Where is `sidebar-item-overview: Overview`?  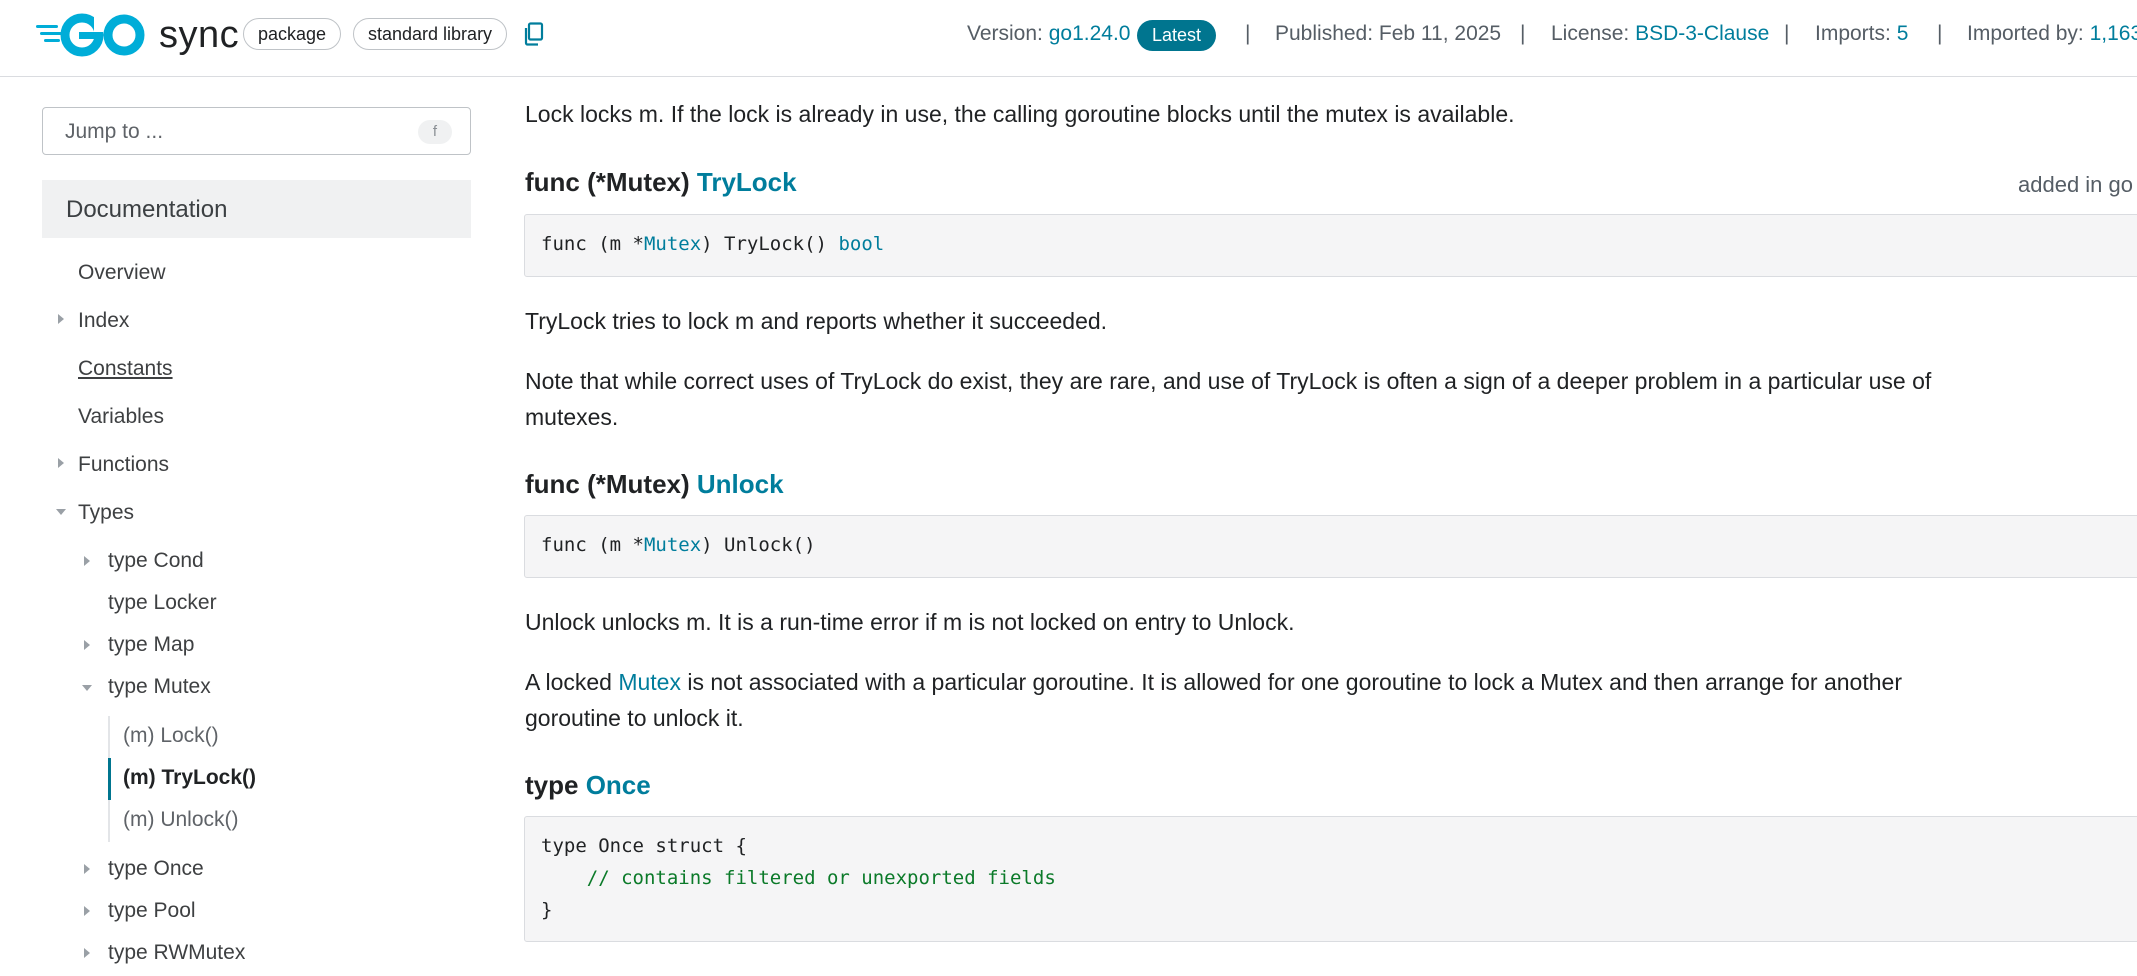 sidebar-item-overview: Overview is located at coordinates (122, 273).